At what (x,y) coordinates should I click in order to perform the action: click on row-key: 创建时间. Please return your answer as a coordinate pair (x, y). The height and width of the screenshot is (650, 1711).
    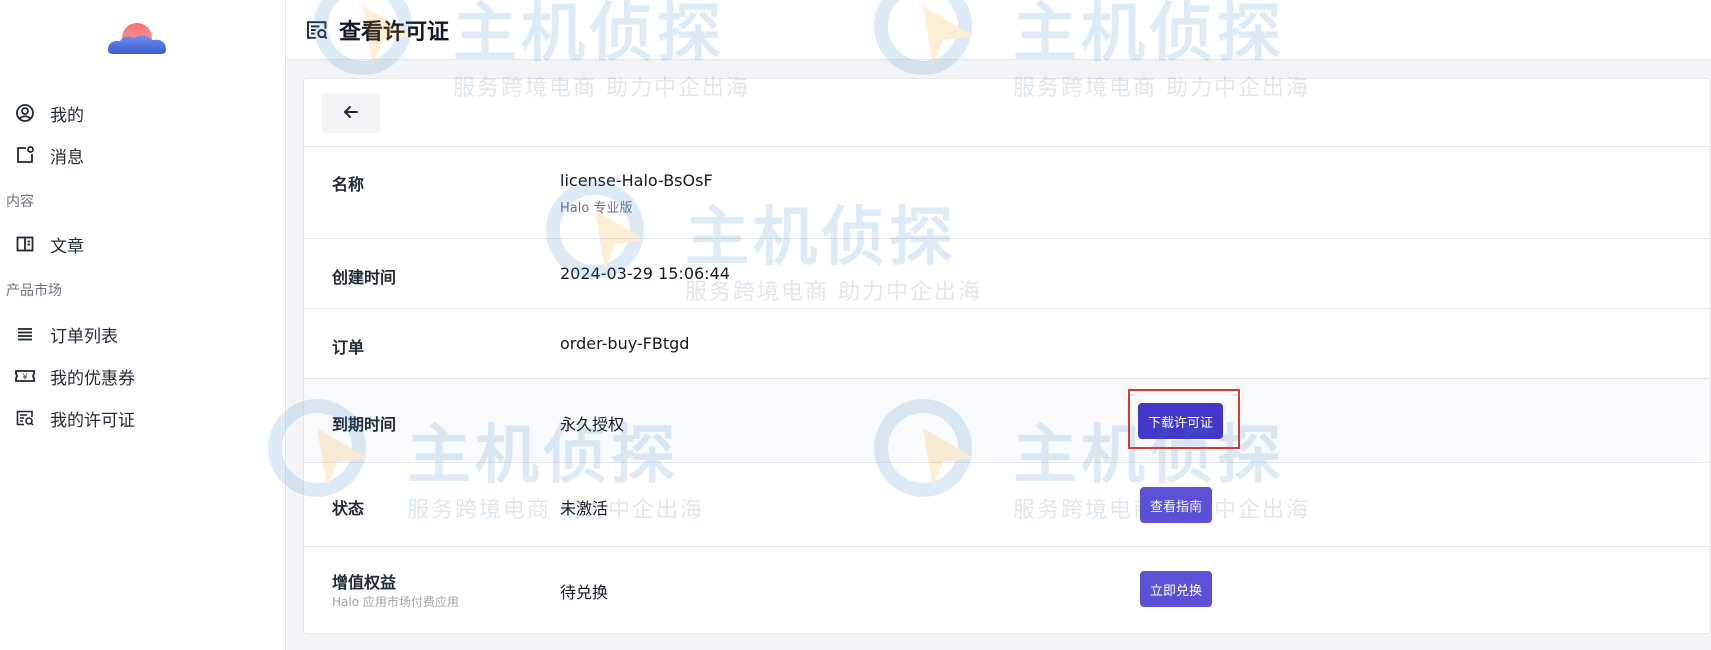
    Looking at the image, I should click on (364, 277).